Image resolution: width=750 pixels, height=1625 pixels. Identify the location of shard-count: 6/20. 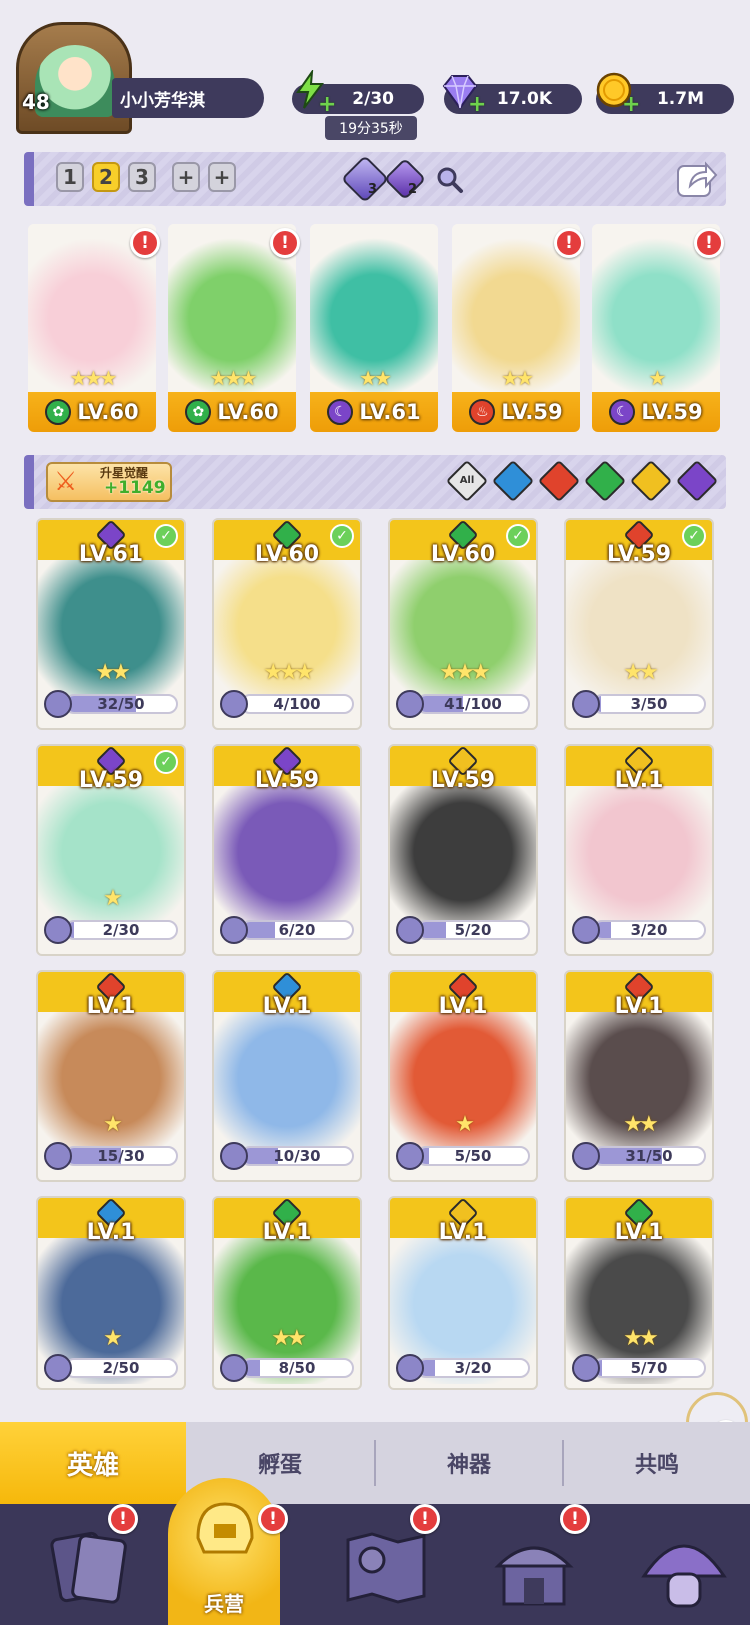
(297, 930).